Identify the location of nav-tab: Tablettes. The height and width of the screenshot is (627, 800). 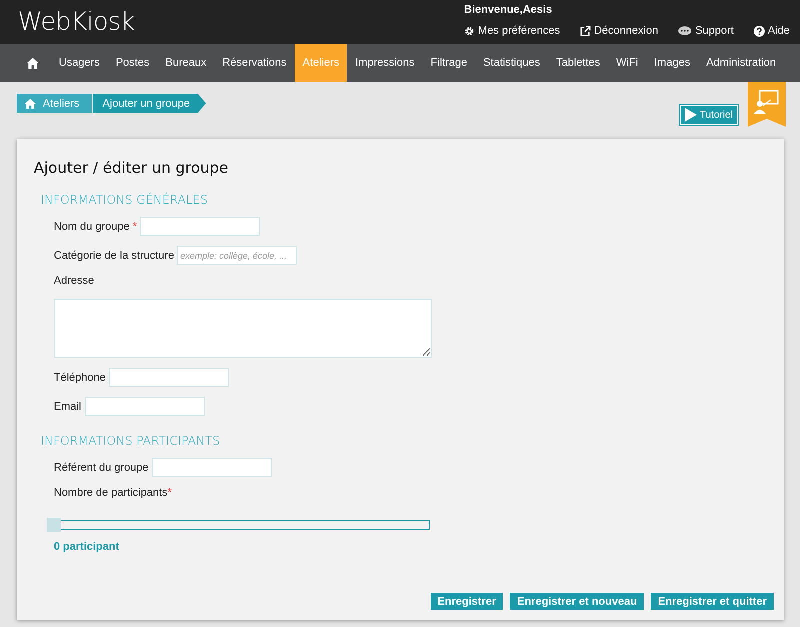
(578, 63).